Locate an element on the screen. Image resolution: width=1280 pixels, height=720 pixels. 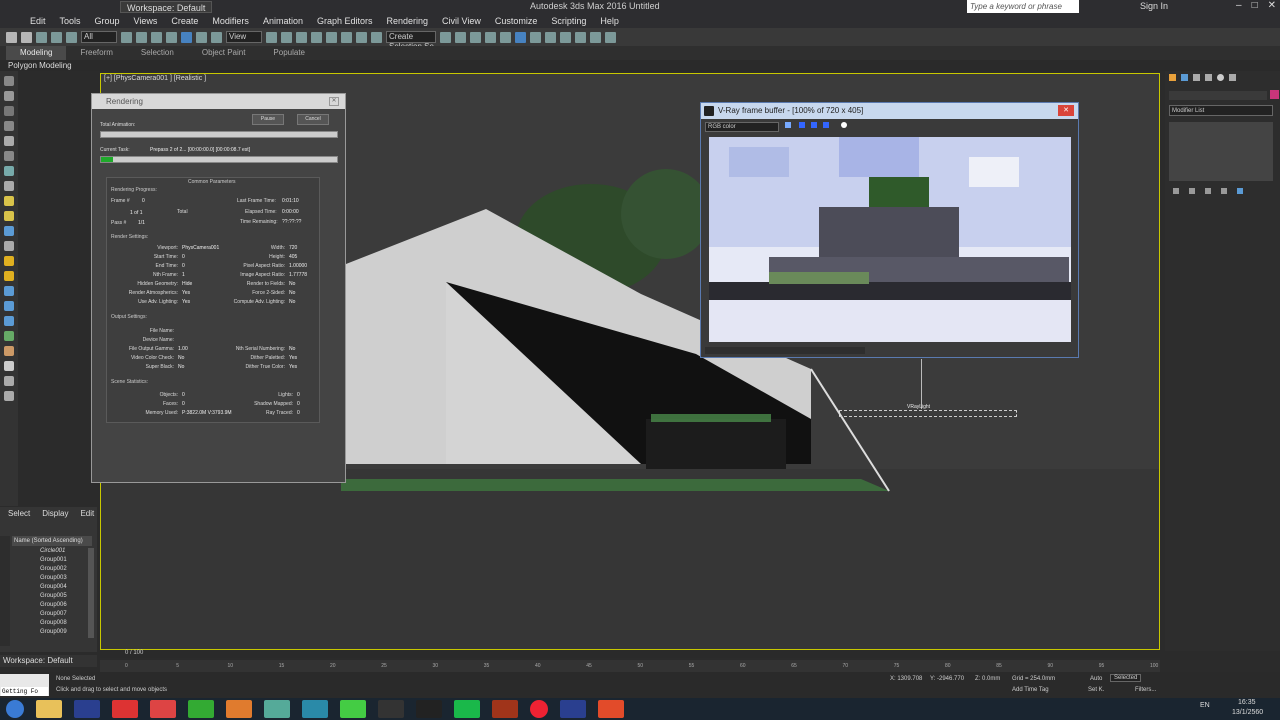
file-explorer-icon is located at coordinates (49, 709).